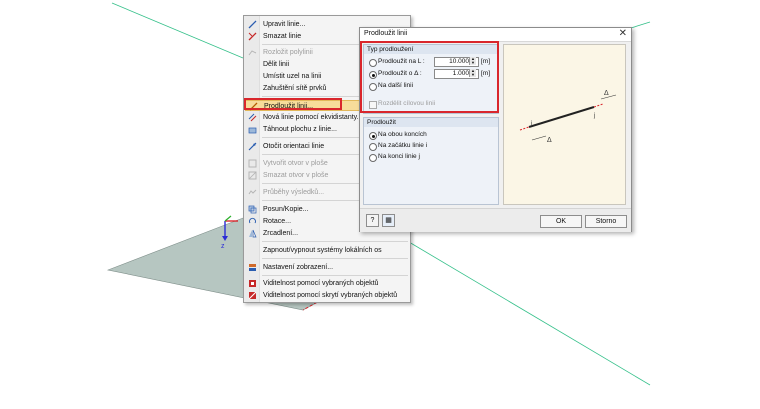 This screenshot has width=760, height=409. What do you see at coordinates (177, 30) in the screenshot?
I see `model-guide-line` at bounding box center [177, 30].